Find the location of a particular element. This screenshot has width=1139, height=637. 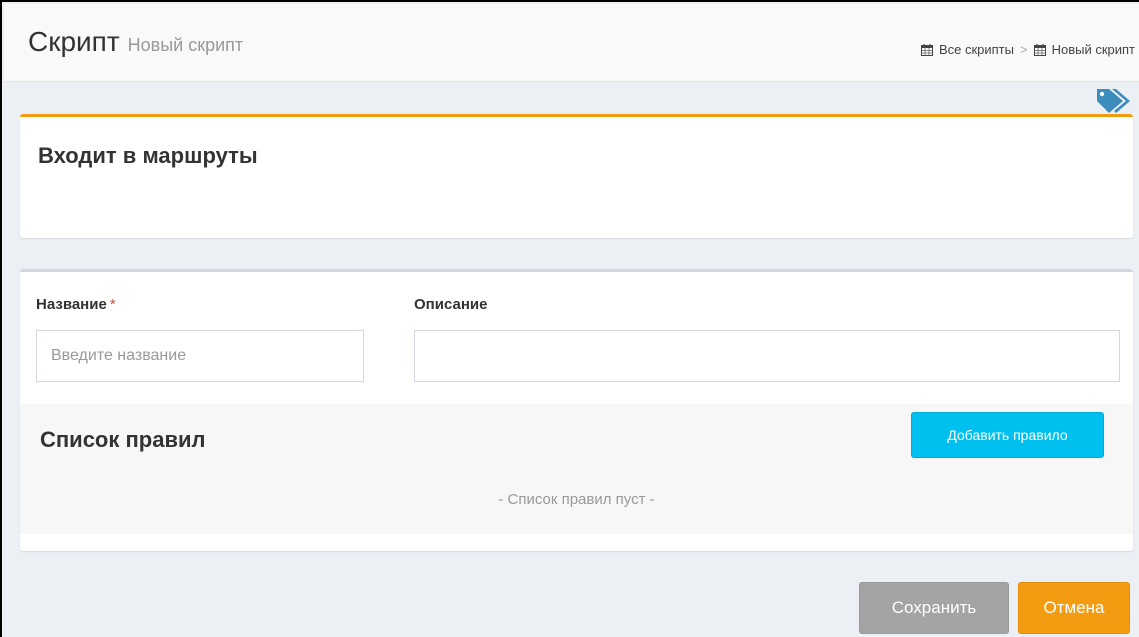

rules-empty-message: - Список правил пуст - is located at coordinates (576, 499).